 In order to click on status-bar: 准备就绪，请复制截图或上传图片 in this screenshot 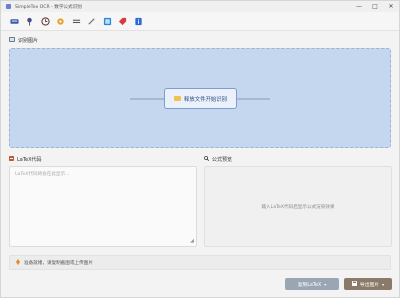, I will do `click(200, 262)`.